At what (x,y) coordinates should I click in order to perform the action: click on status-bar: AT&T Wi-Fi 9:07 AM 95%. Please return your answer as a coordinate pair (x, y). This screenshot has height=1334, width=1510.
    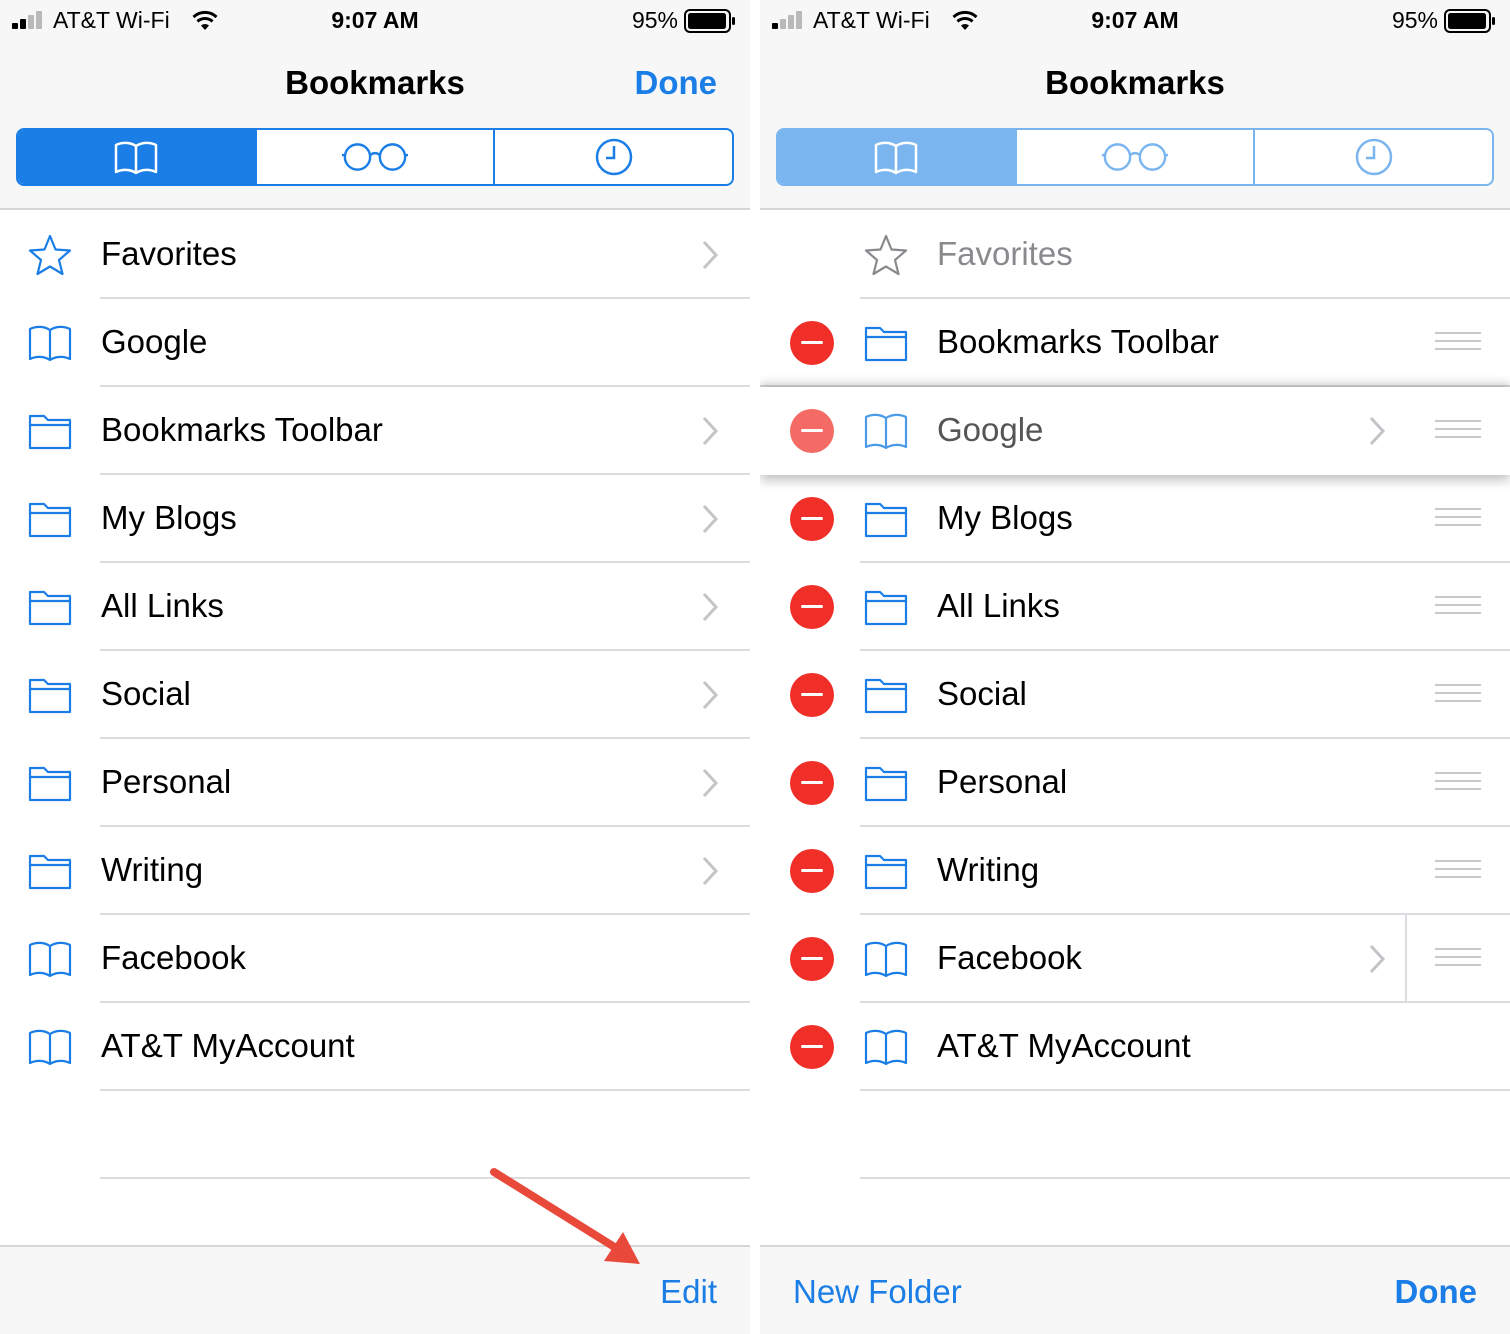
    Looking at the image, I should click on (1135, 22).